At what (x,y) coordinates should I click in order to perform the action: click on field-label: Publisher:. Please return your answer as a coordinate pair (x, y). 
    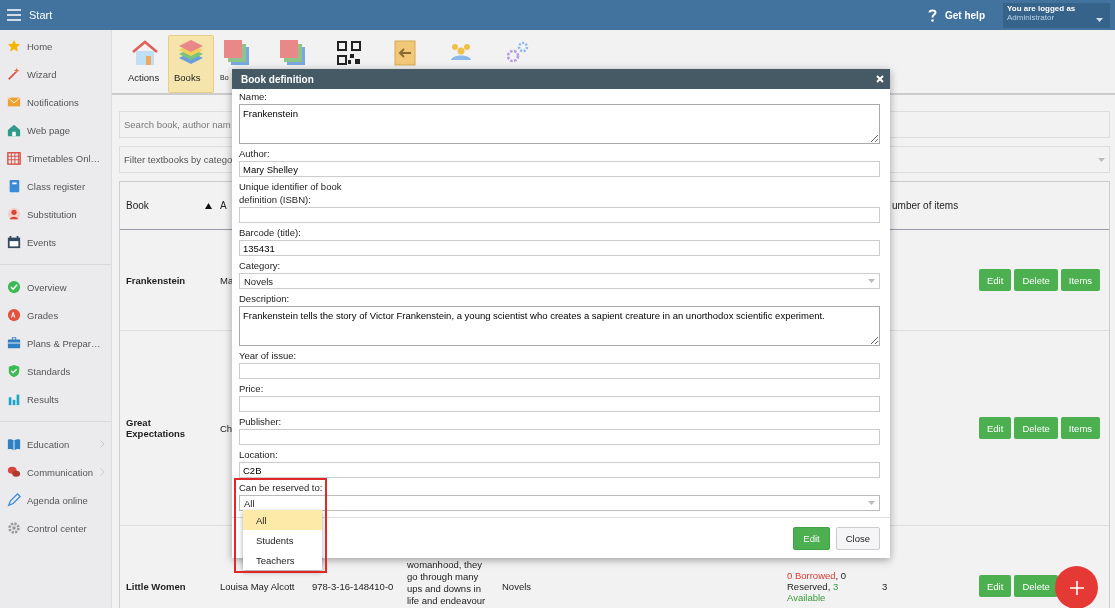
    Looking at the image, I should click on (261, 421).